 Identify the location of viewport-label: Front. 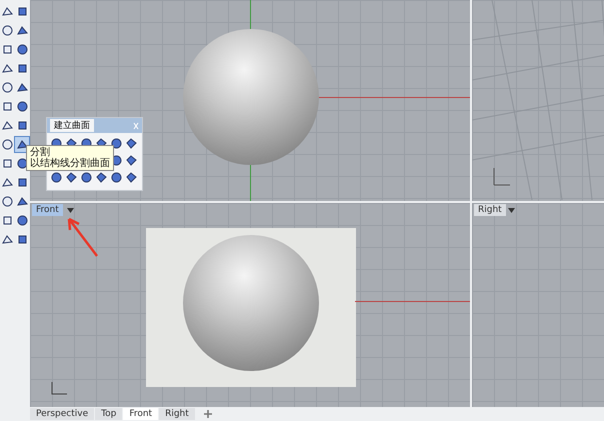
(47, 210).